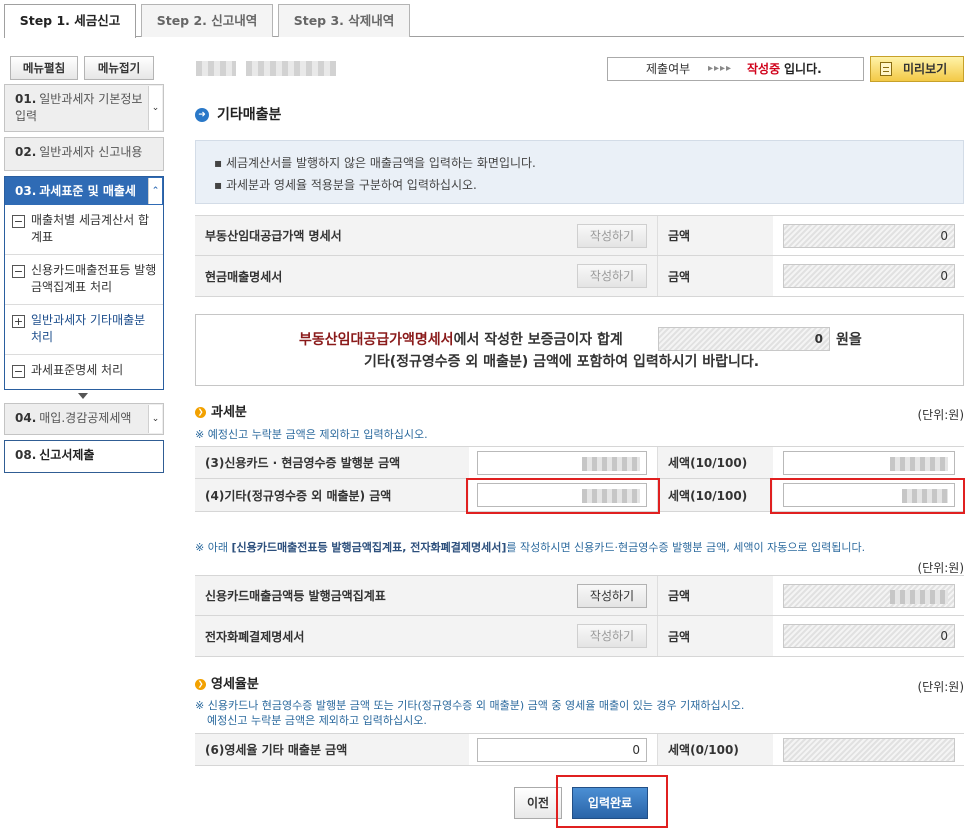 The height and width of the screenshot is (830, 976). Describe the element at coordinates (26, 99) in the screenshot. I see `nav-item-number: 01.` at that location.